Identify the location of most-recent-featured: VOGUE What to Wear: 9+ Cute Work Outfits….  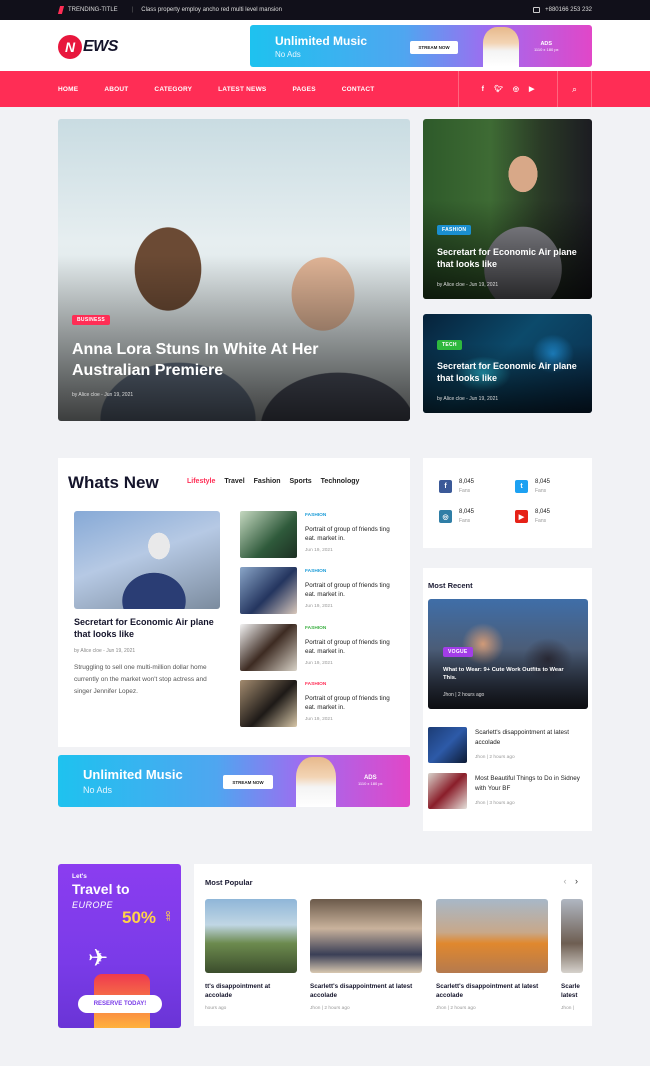
(508, 654).